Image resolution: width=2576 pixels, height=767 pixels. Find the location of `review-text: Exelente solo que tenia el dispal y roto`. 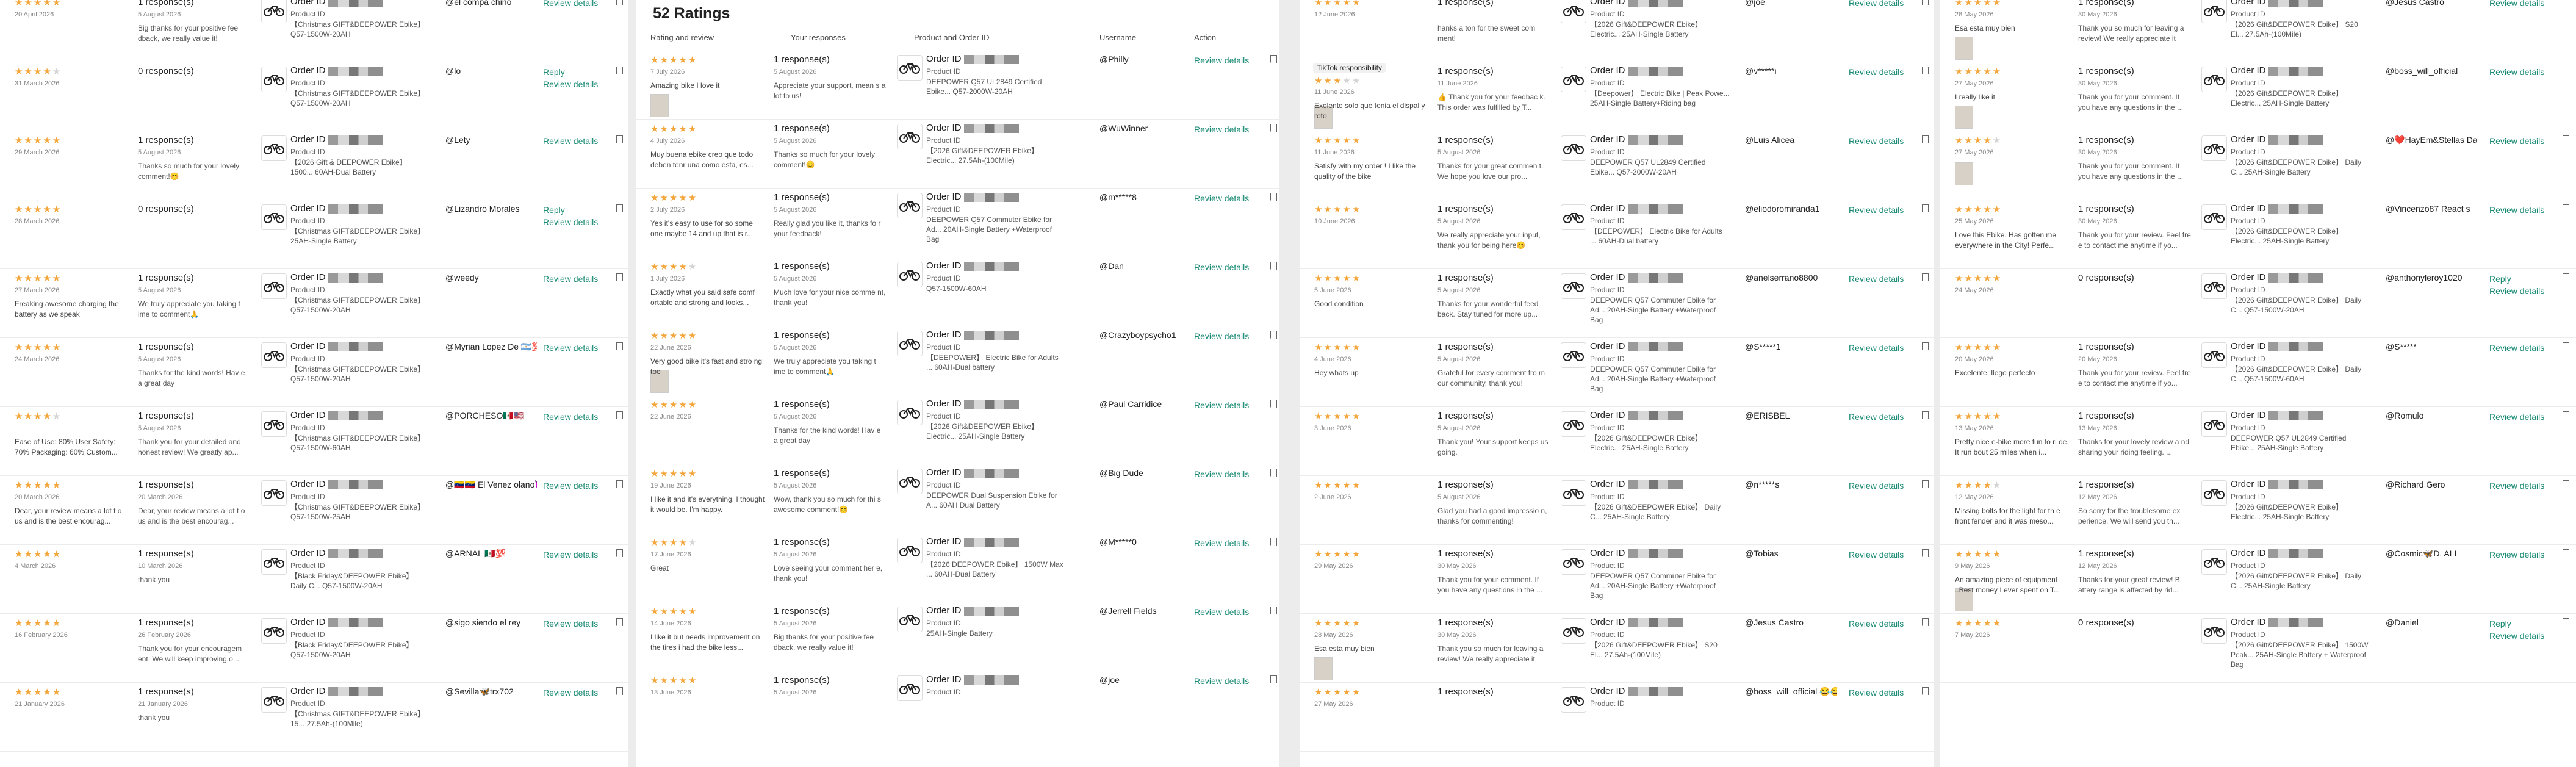

review-text: Exelente solo que tenia el dispal y roto is located at coordinates (1369, 110).